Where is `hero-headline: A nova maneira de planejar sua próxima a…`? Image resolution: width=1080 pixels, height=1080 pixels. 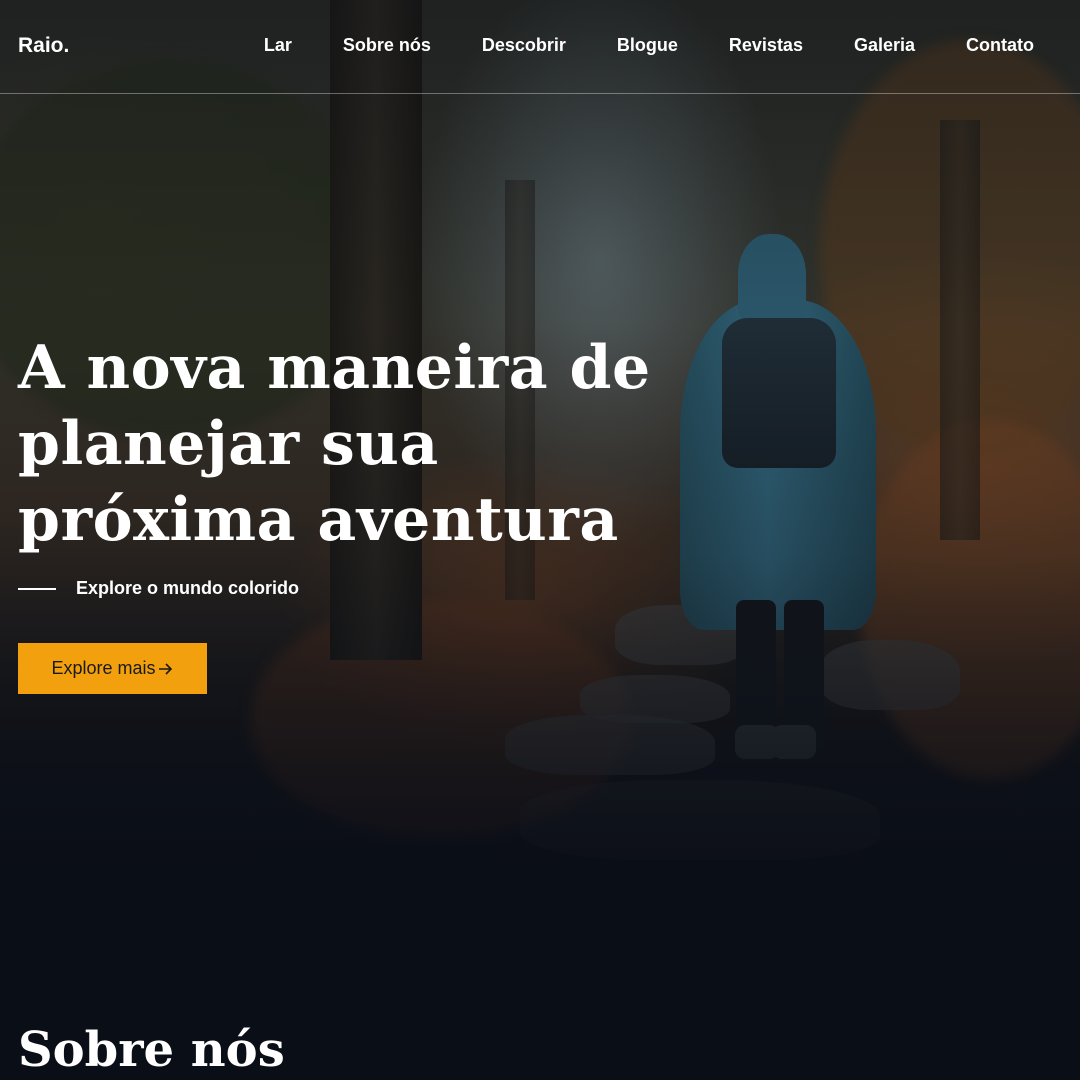 hero-headline: A nova maneira de planejar sua próxima a… is located at coordinates (334, 444).